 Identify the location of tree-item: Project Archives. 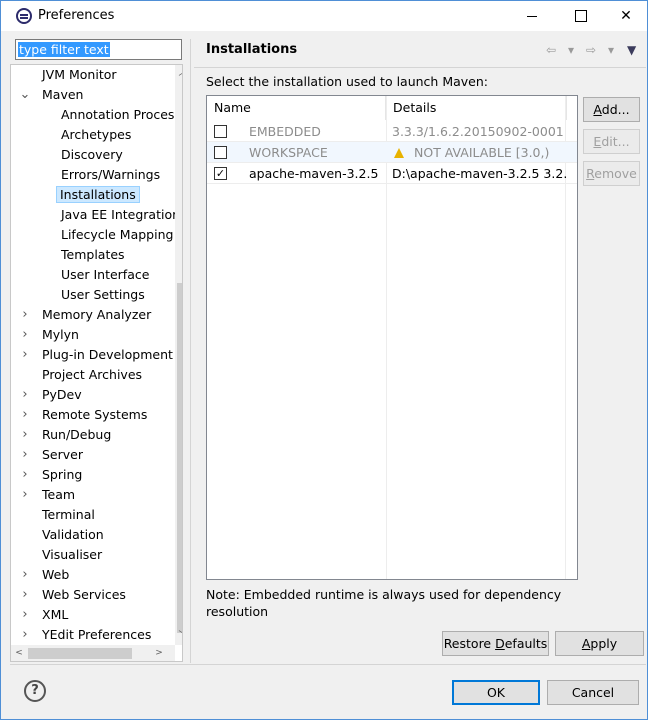
(83, 375).